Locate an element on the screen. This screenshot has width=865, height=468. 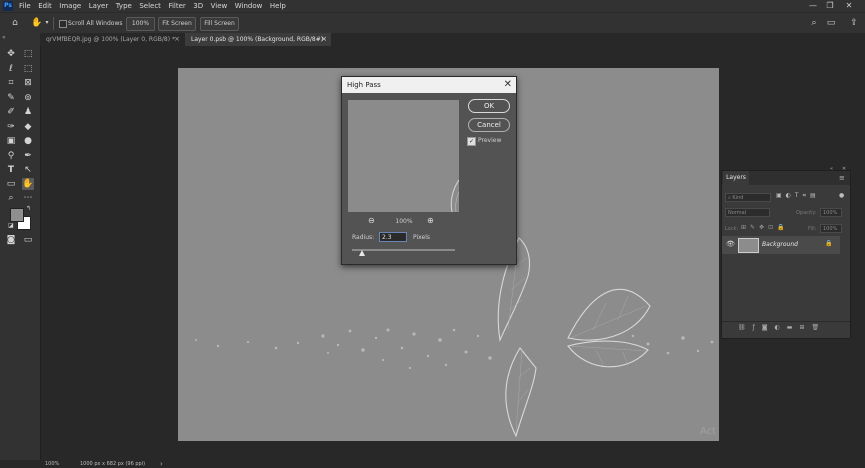
menu-window: Window is located at coordinates (249, 6).